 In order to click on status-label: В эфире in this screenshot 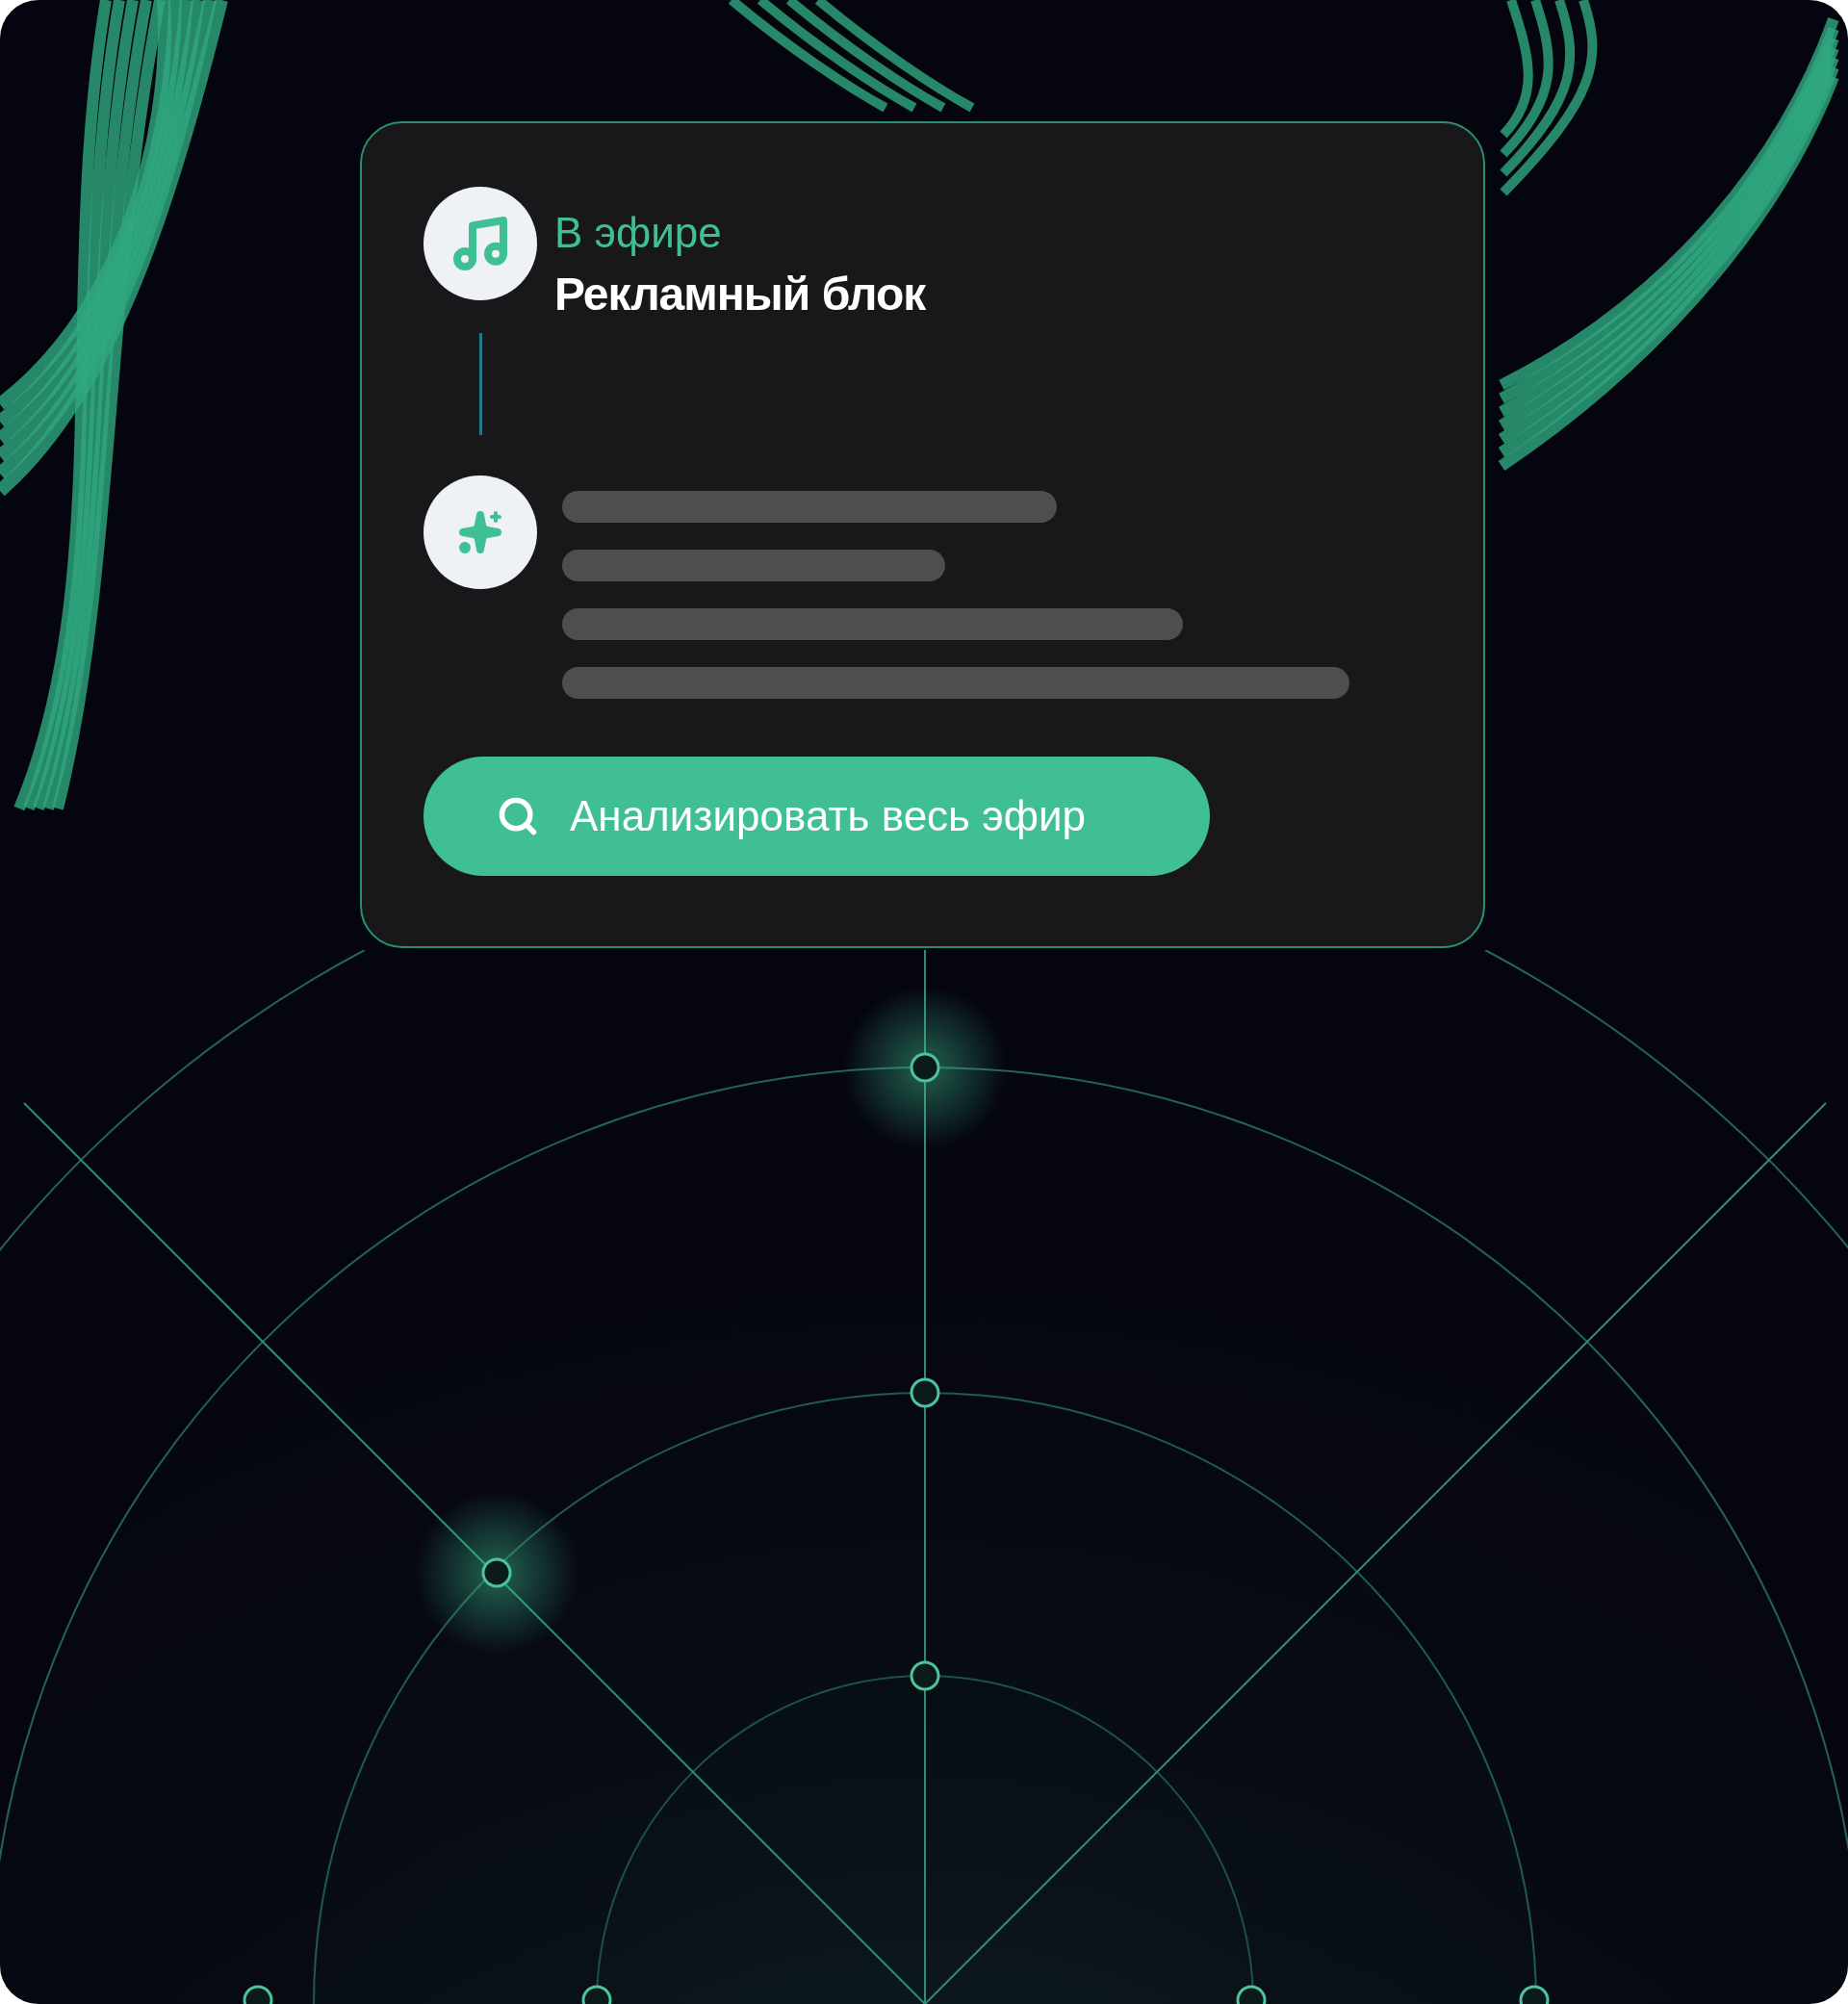, I will do `click(638, 233)`.